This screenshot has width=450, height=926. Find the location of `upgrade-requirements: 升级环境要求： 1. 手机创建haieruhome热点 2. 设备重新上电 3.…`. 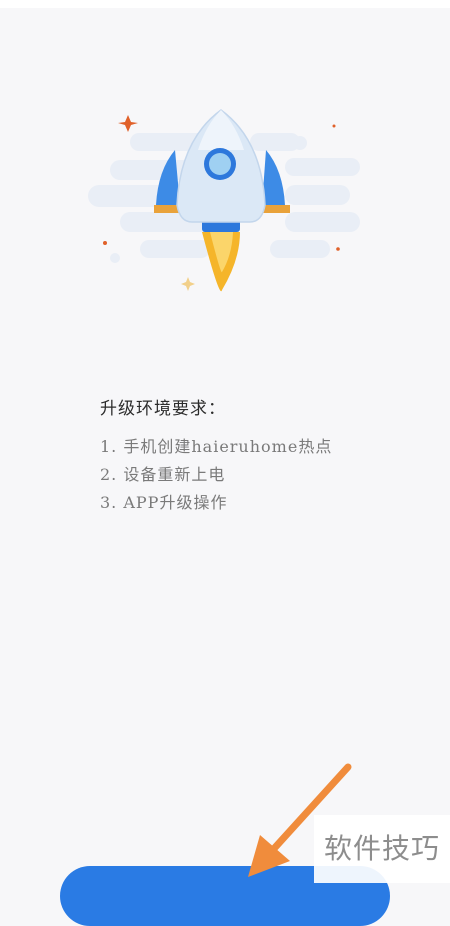

upgrade-requirements: 升级环境要求： 1. 手机创建haieruhome热点 2. 设备重新上电 3.… is located at coordinates (265, 457).